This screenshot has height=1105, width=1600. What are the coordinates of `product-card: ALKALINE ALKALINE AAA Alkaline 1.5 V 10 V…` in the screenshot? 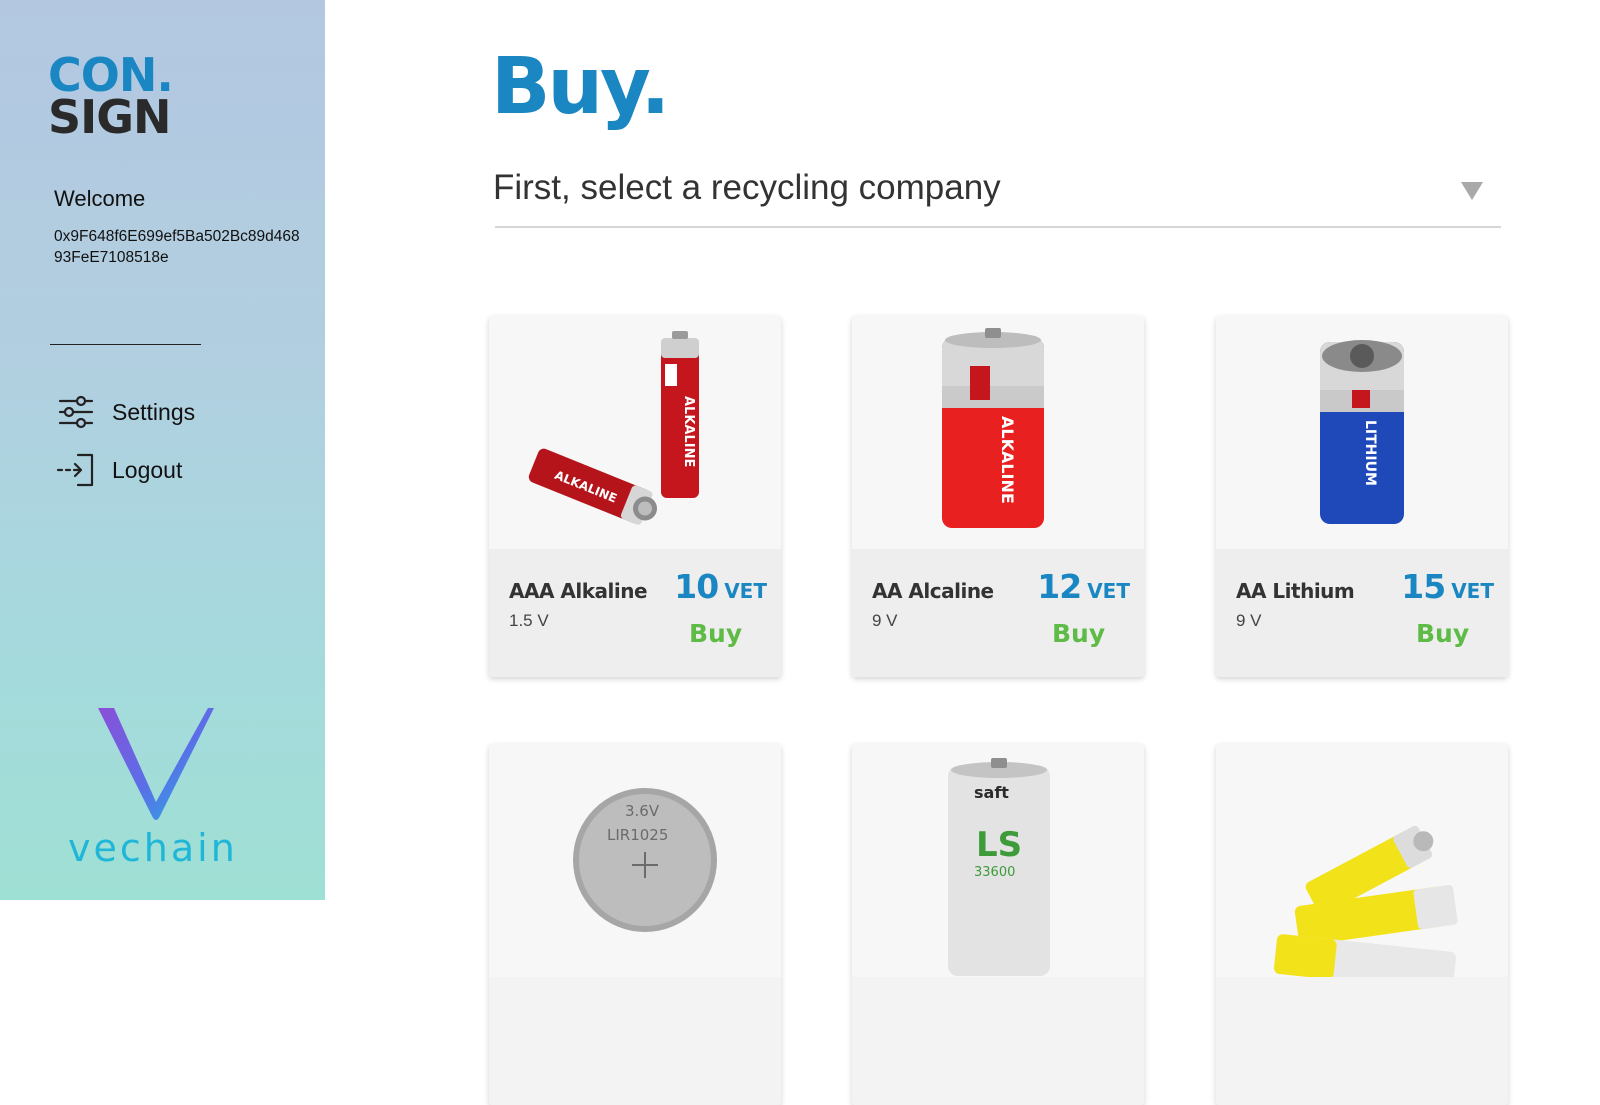 It's located at (635, 496).